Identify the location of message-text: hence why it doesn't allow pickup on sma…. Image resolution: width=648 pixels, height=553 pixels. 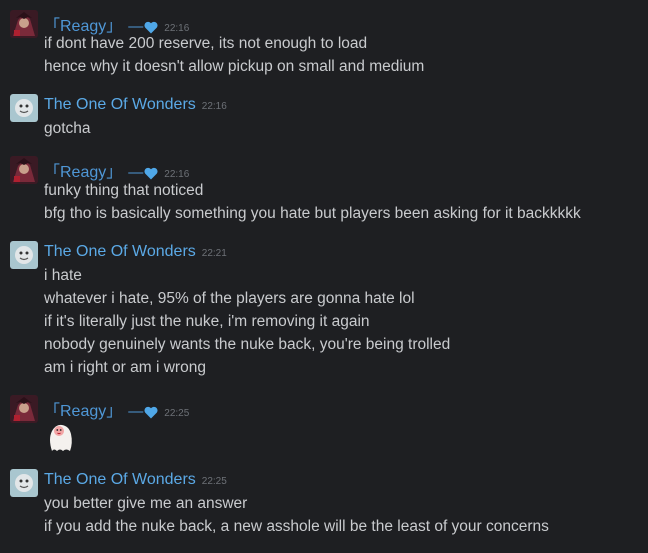
(234, 66).